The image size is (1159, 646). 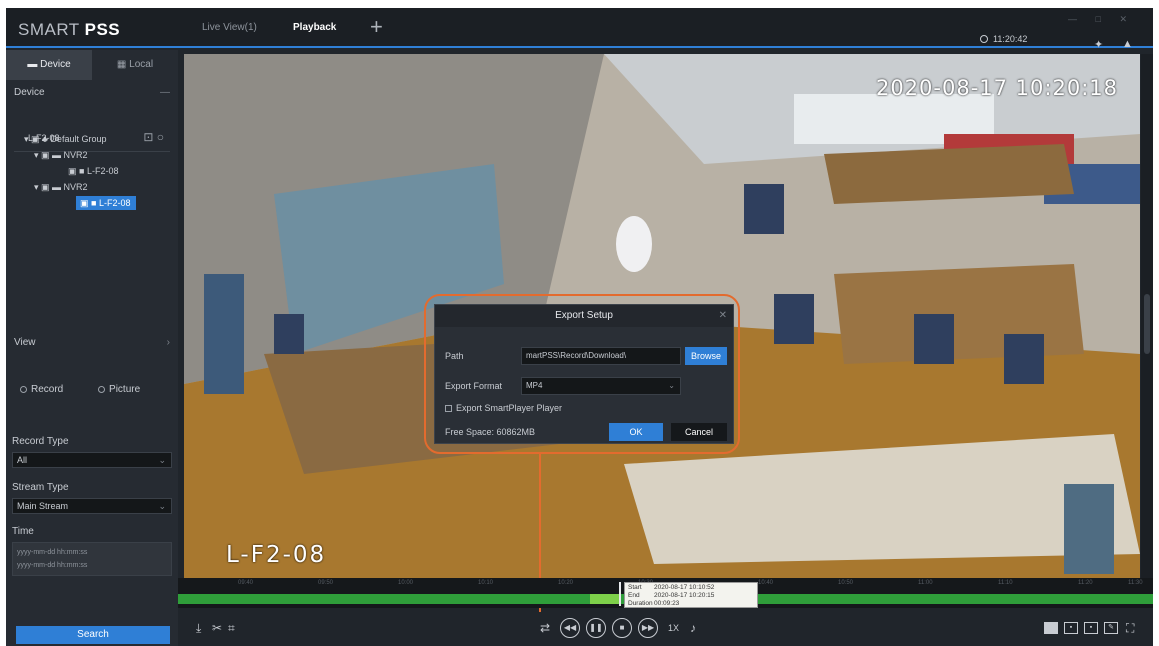 What do you see at coordinates (49, 65) in the screenshot?
I see `tab-device: ▬ Device` at bounding box center [49, 65].